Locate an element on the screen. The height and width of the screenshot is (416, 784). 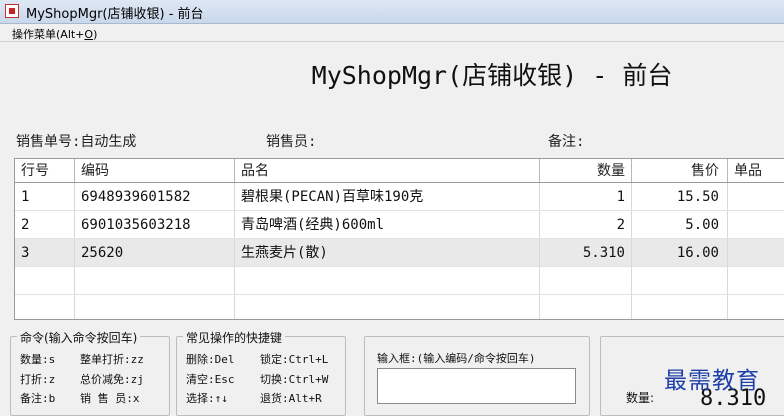
shortcut-select: 选择:↑↓ is located at coordinates (207, 398).